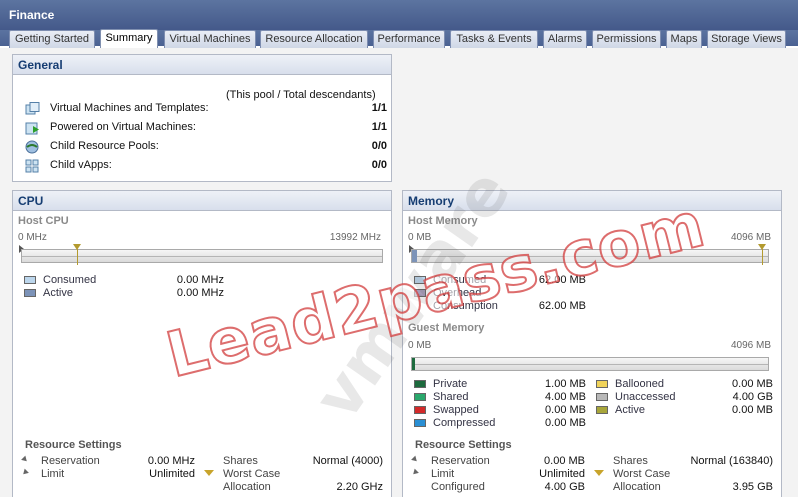 Image resolution: width=798 pixels, height=497 pixels. What do you see at coordinates (500, 384) in the screenshot?
I see `mem-legend-private: Private 1.00 MB` at bounding box center [500, 384].